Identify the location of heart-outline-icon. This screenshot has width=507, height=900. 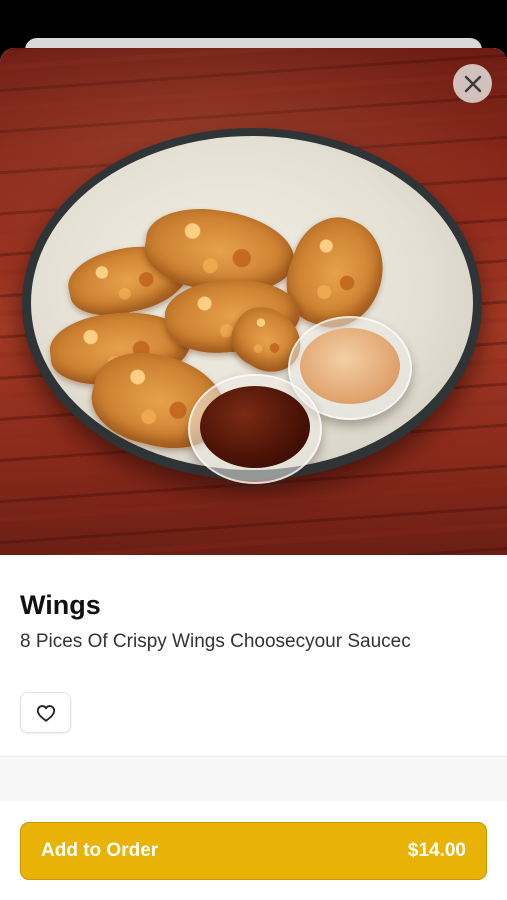
(45, 713).